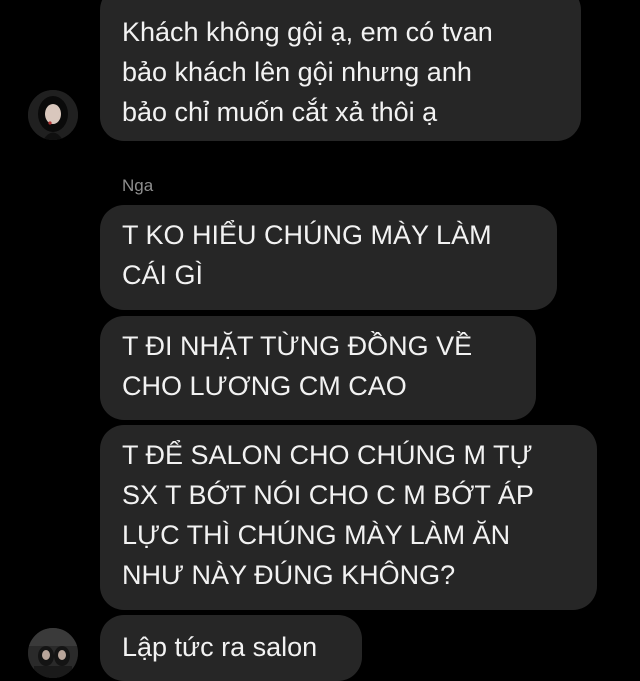 The image size is (640, 681). What do you see at coordinates (231, 648) in the screenshot?
I see `message-bubble-5: Lập tức ra salon` at bounding box center [231, 648].